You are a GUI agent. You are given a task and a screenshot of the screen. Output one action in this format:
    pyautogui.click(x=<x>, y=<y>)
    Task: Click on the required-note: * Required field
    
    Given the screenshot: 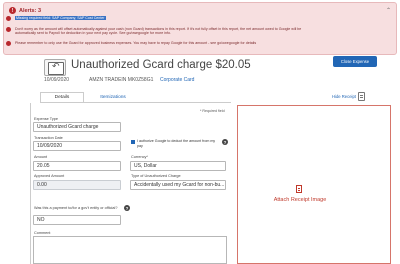 What is the action you would take?
    pyautogui.click(x=212, y=111)
    